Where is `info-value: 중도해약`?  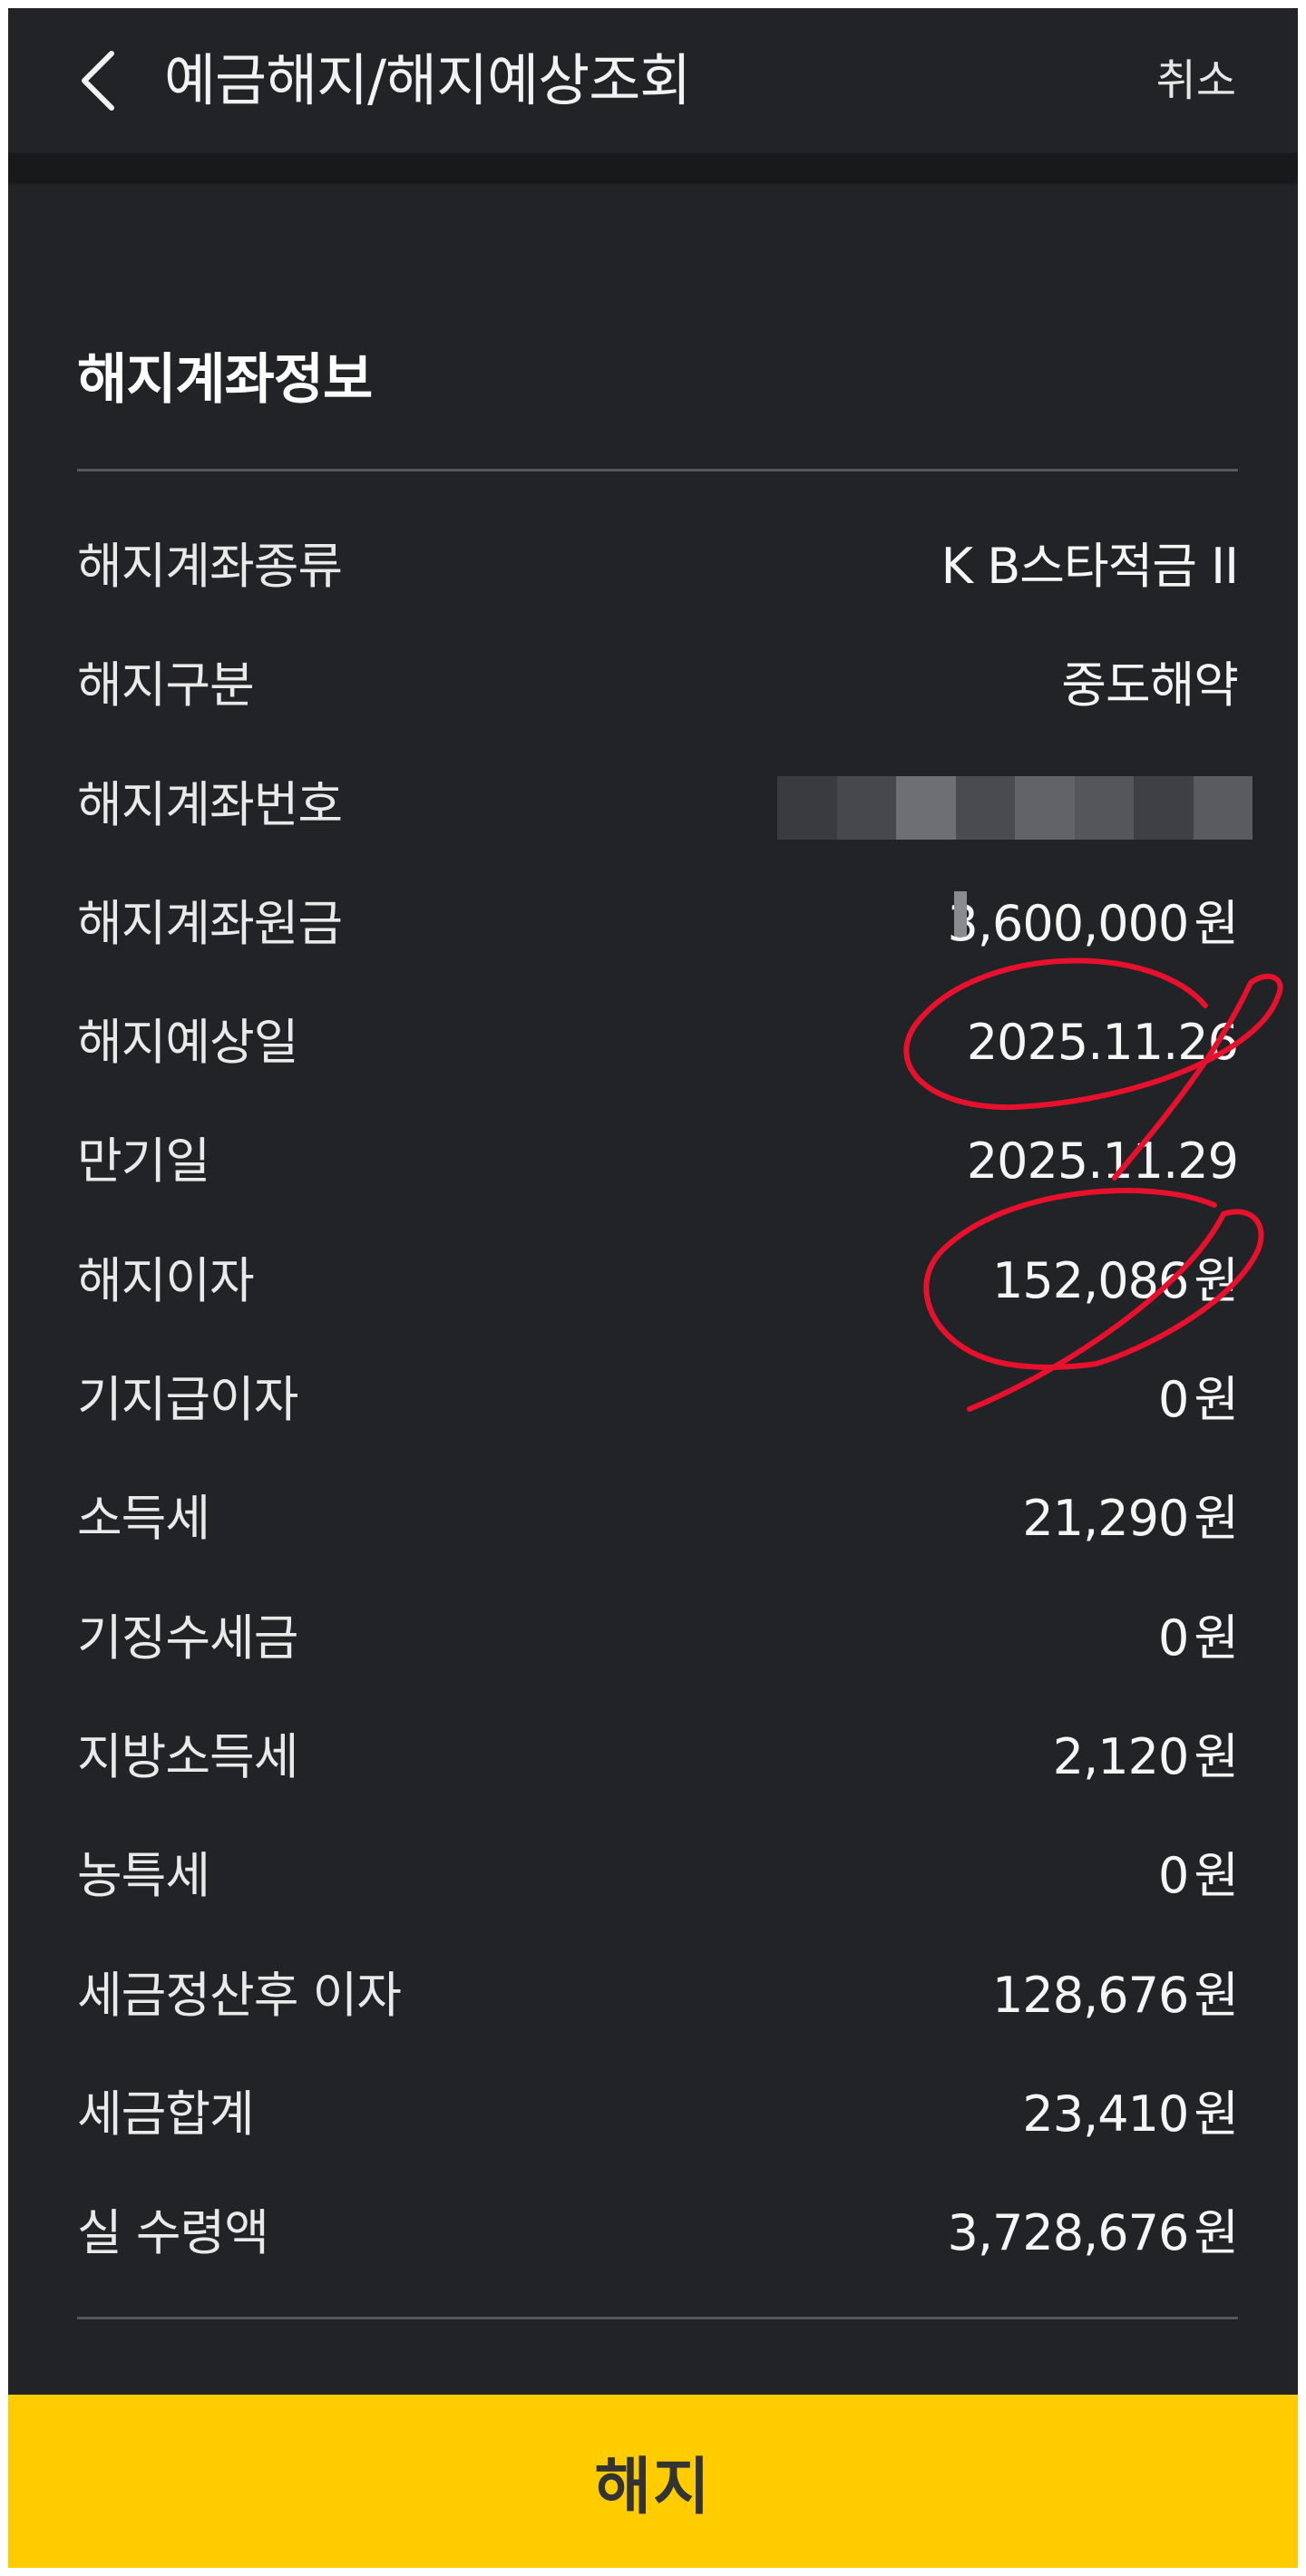
info-value: 중도해약 is located at coordinates (1150, 685).